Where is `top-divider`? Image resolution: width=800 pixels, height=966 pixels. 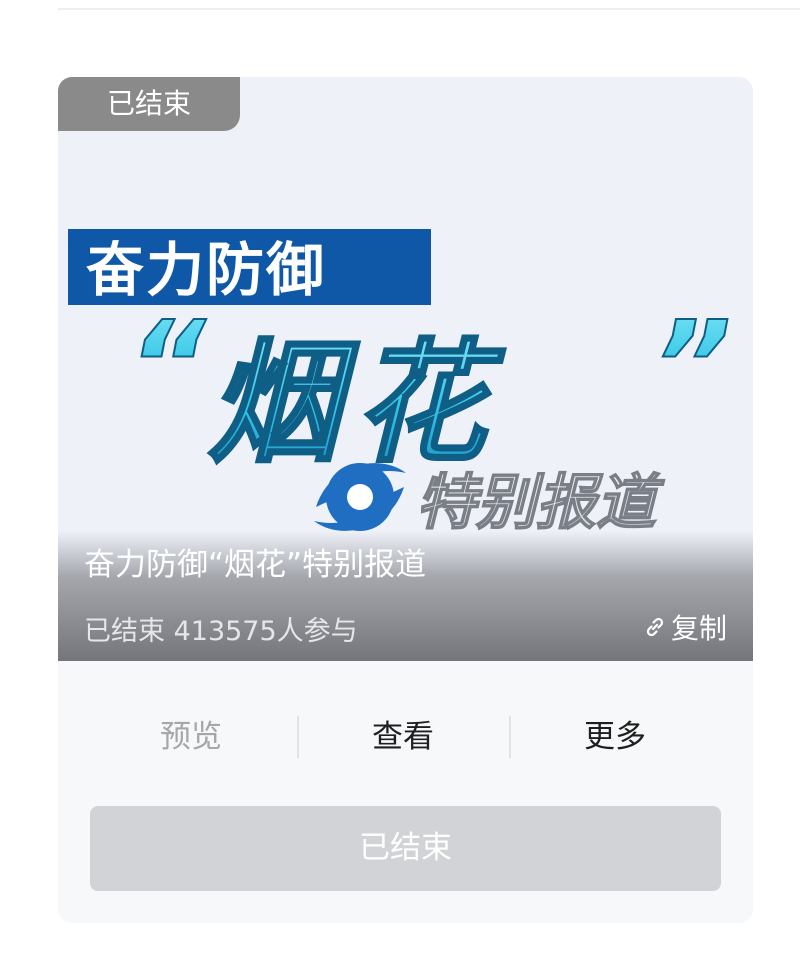 top-divider is located at coordinates (429, 9).